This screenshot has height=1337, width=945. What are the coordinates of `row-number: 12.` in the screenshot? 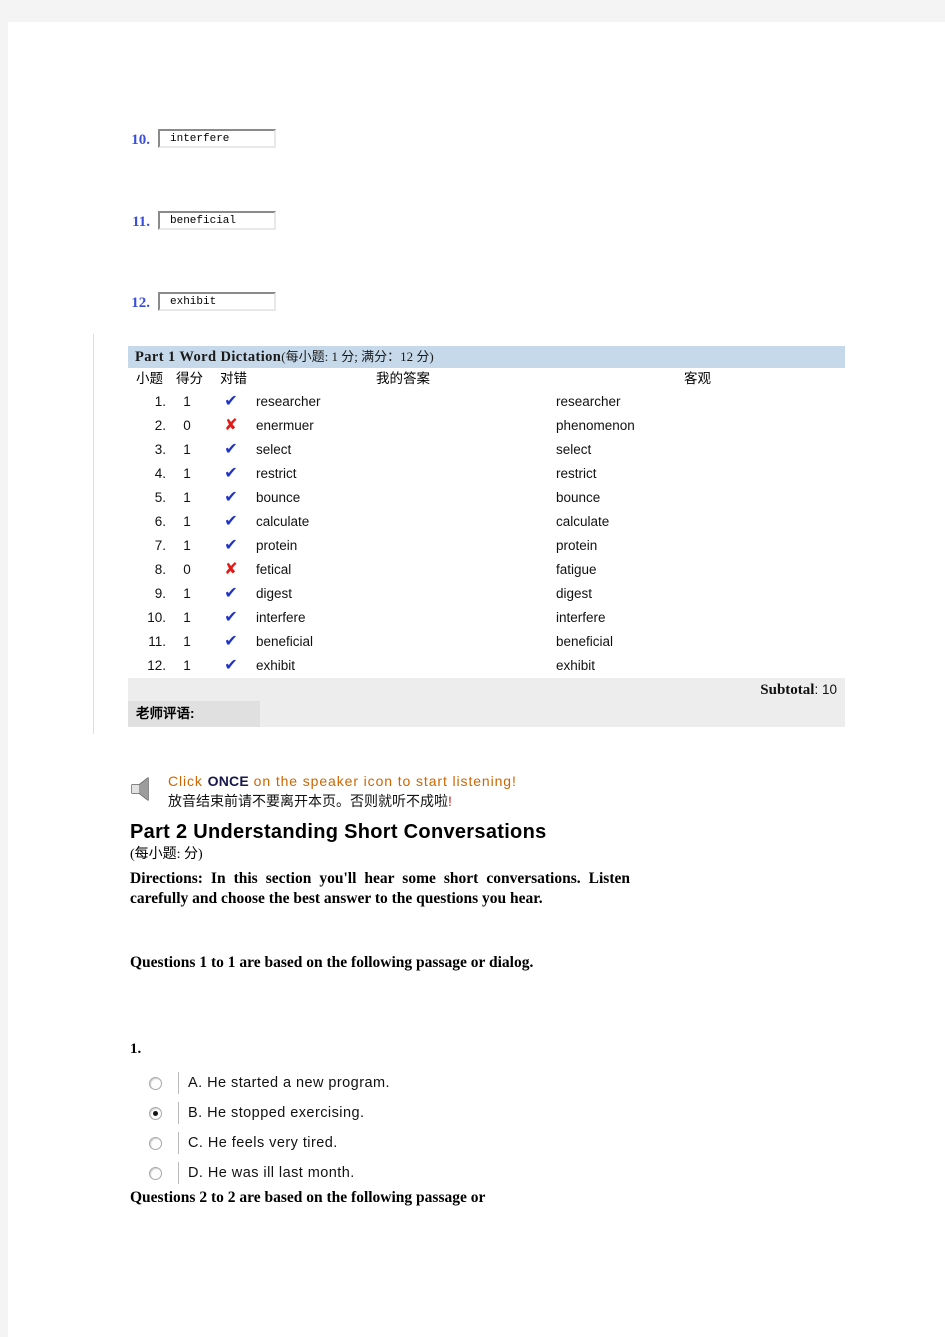 It's located at (156, 665).